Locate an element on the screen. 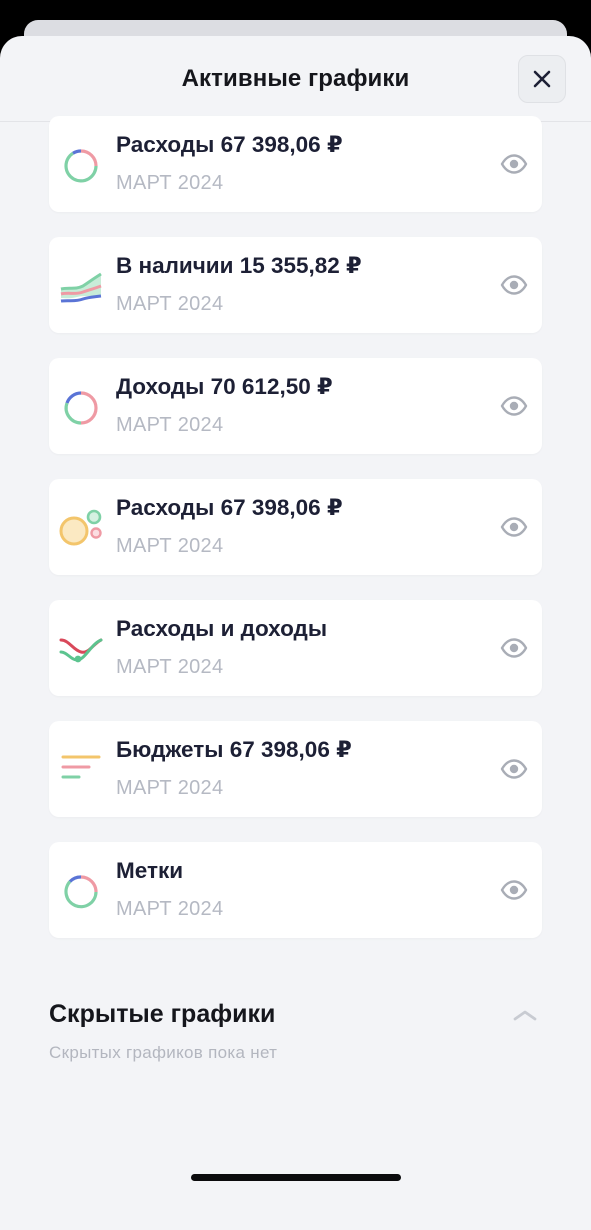 Image resolution: width=591 pixels, height=1230 pixels. stacked-area-chart-icon is located at coordinates (81, 287).